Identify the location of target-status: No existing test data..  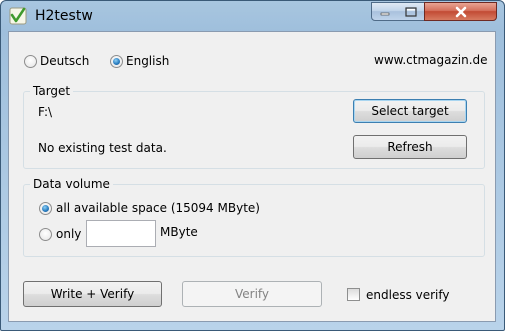
(102, 148).